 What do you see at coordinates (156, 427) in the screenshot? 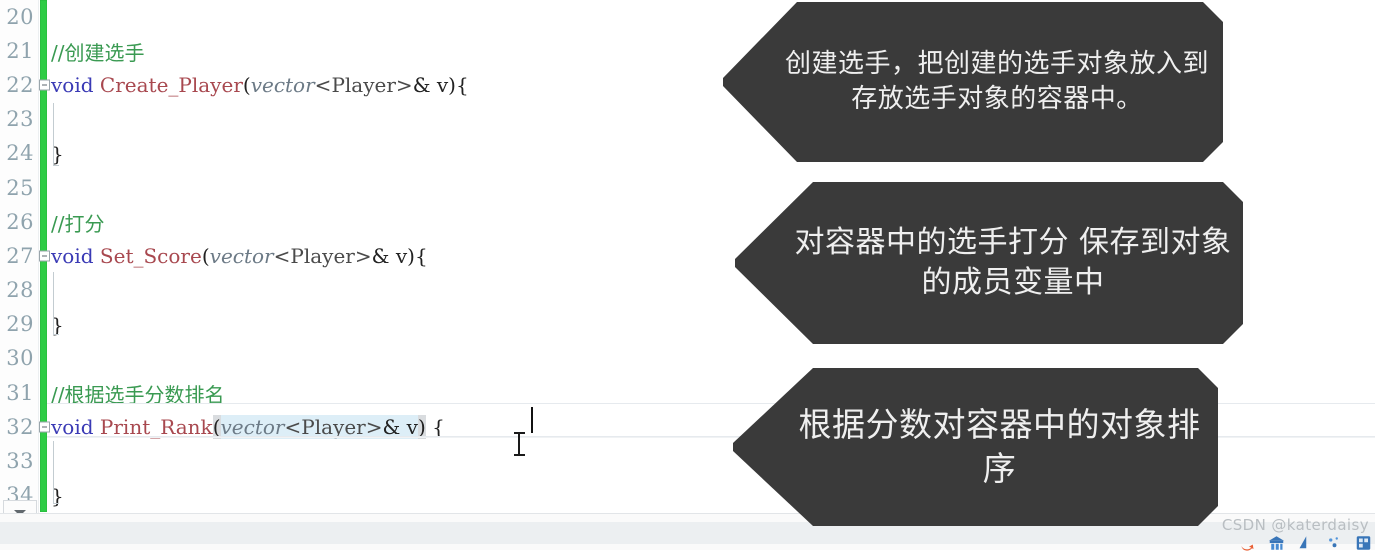
I see `function-name: Print_Rank` at bounding box center [156, 427].